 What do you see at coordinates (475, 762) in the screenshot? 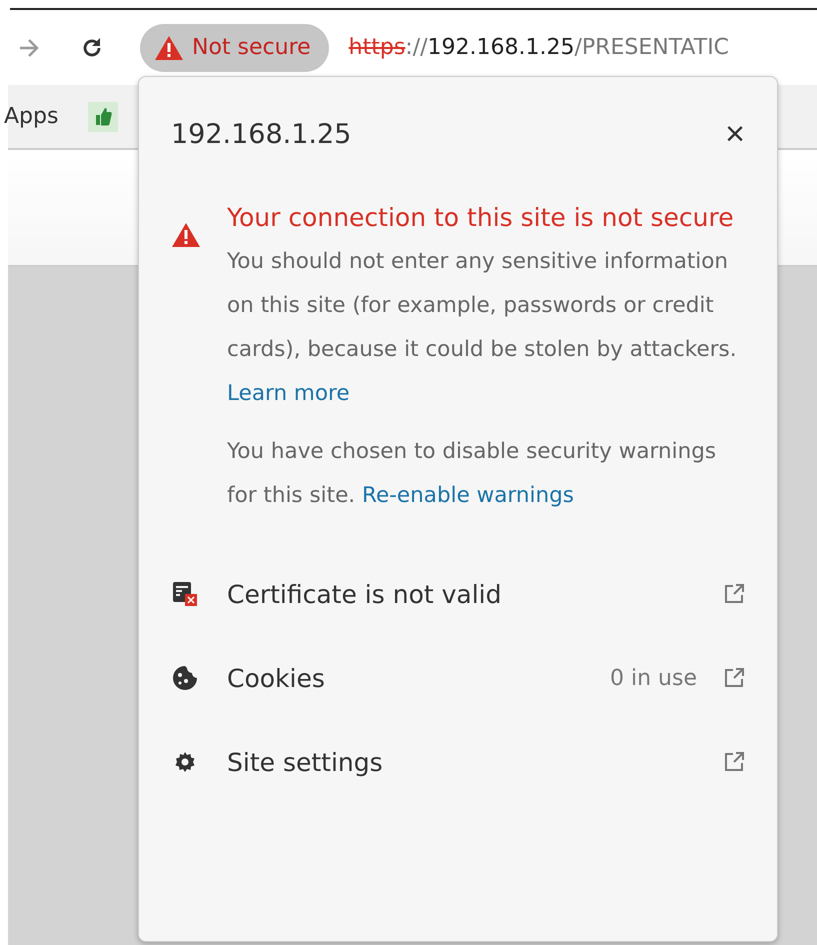
I see `row-label: Site settings` at bounding box center [475, 762].